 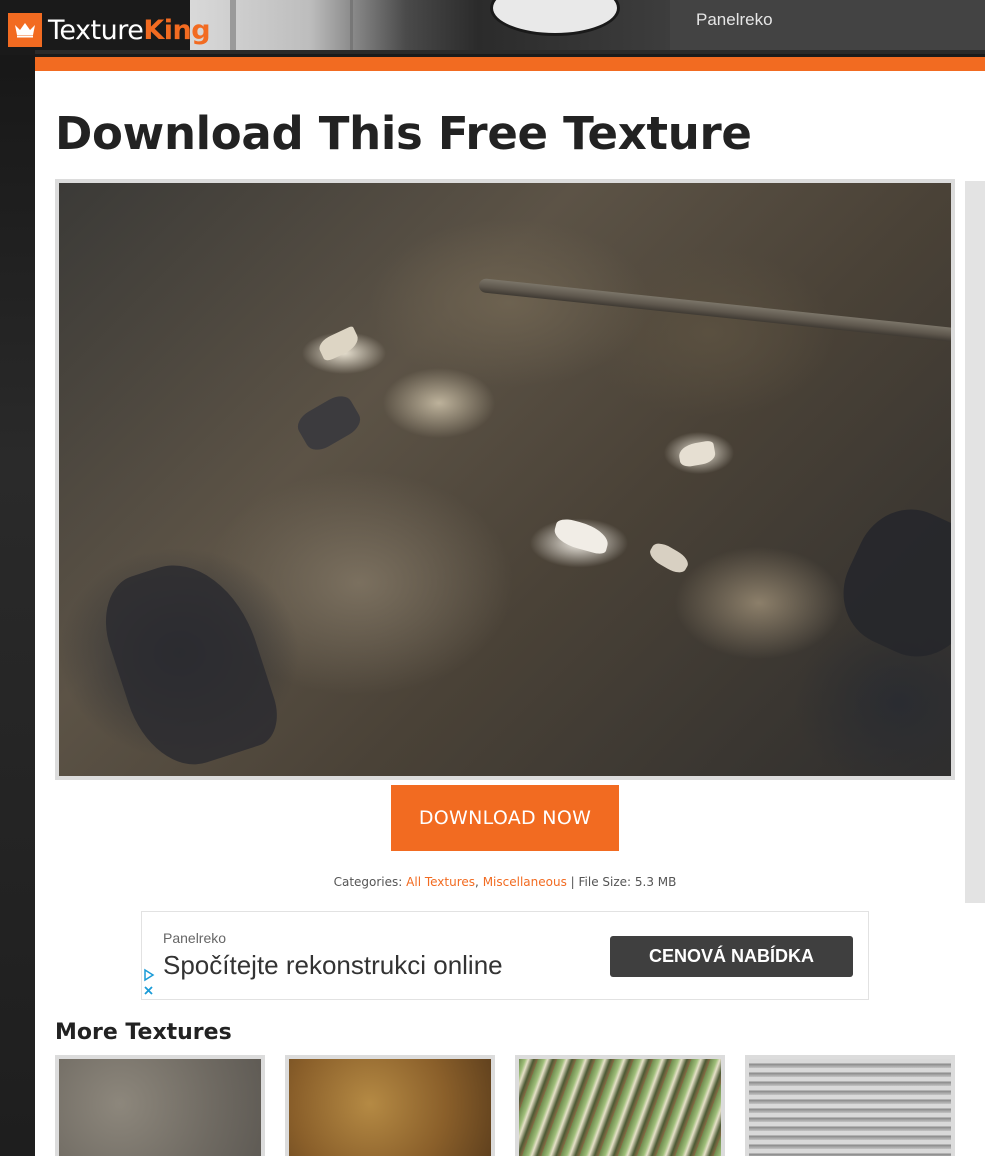 What do you see at coordinates (731, 956) in the screenshot?
I see `ad-cta-button: CENOVÁ NABÍDKA` at bounding box center [731, 956].